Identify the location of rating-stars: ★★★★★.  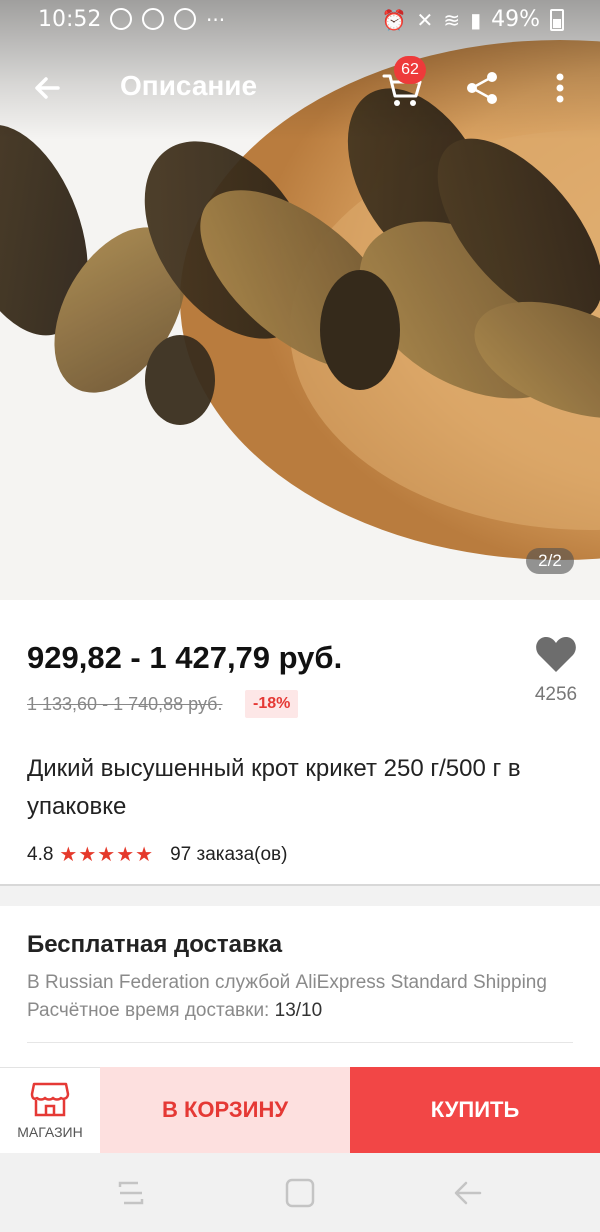
(106, 854).